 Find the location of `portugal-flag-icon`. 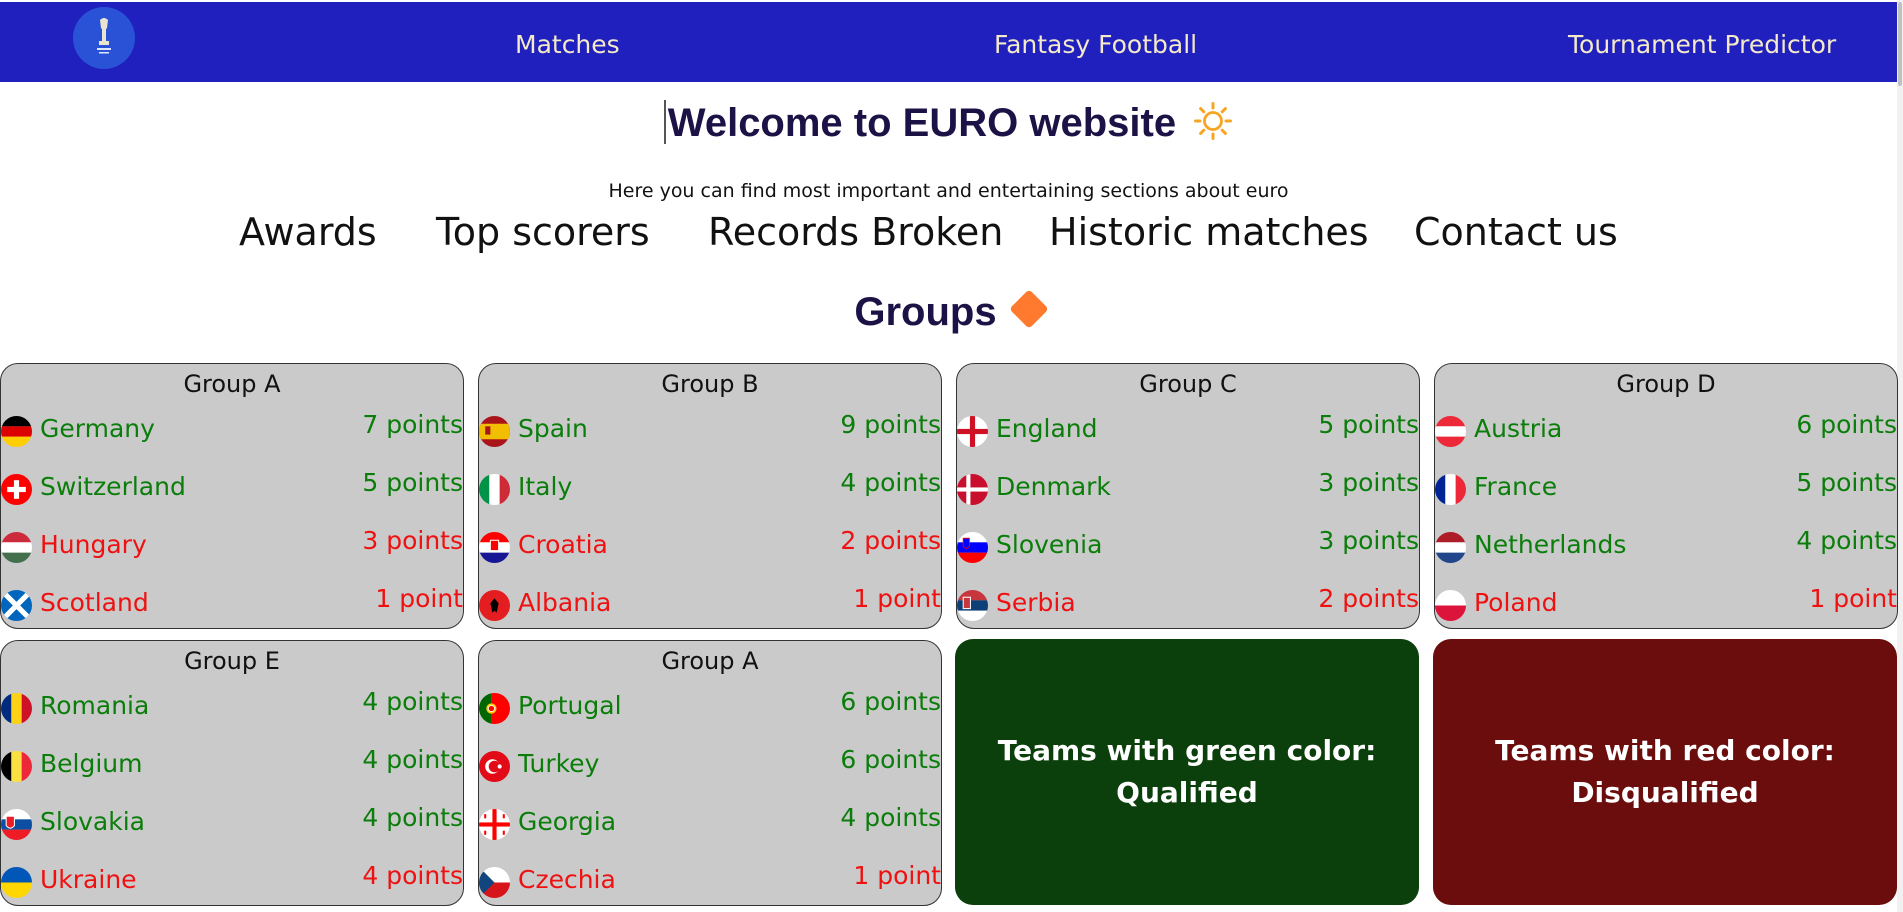

portugal-flag-icon is located at coordinates (494, 708).